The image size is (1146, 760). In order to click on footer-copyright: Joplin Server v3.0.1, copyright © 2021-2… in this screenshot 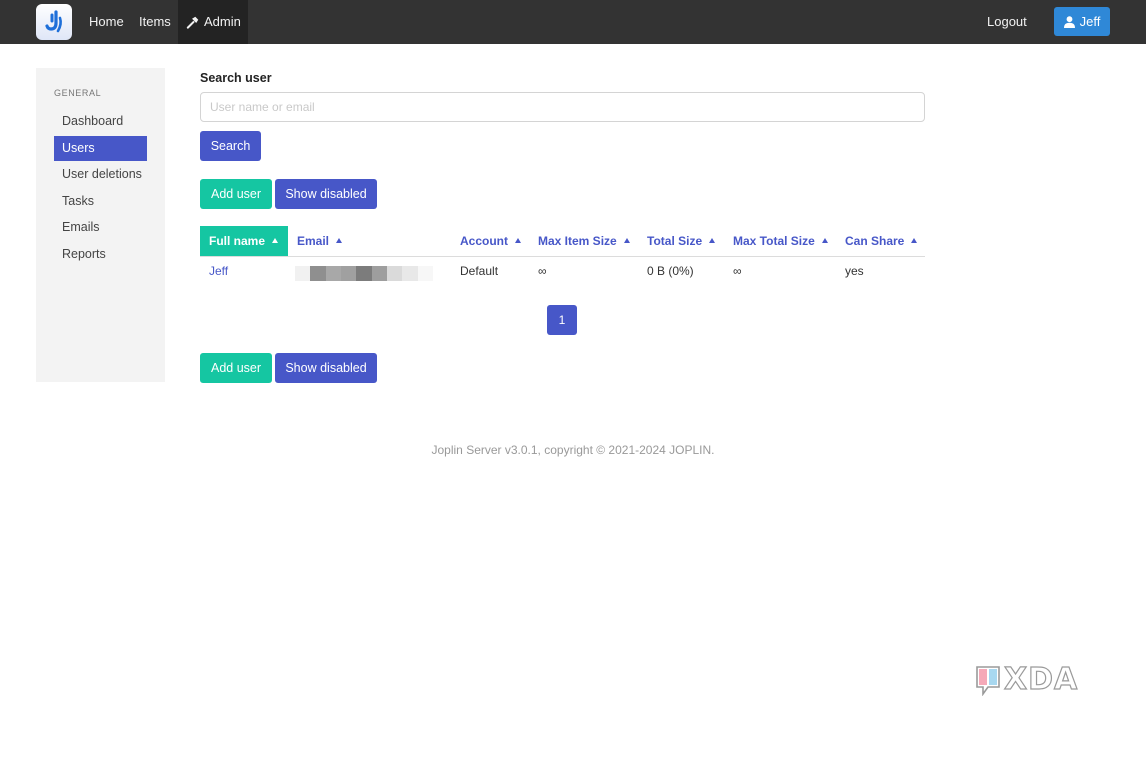, I will do `click(573, 450)`.